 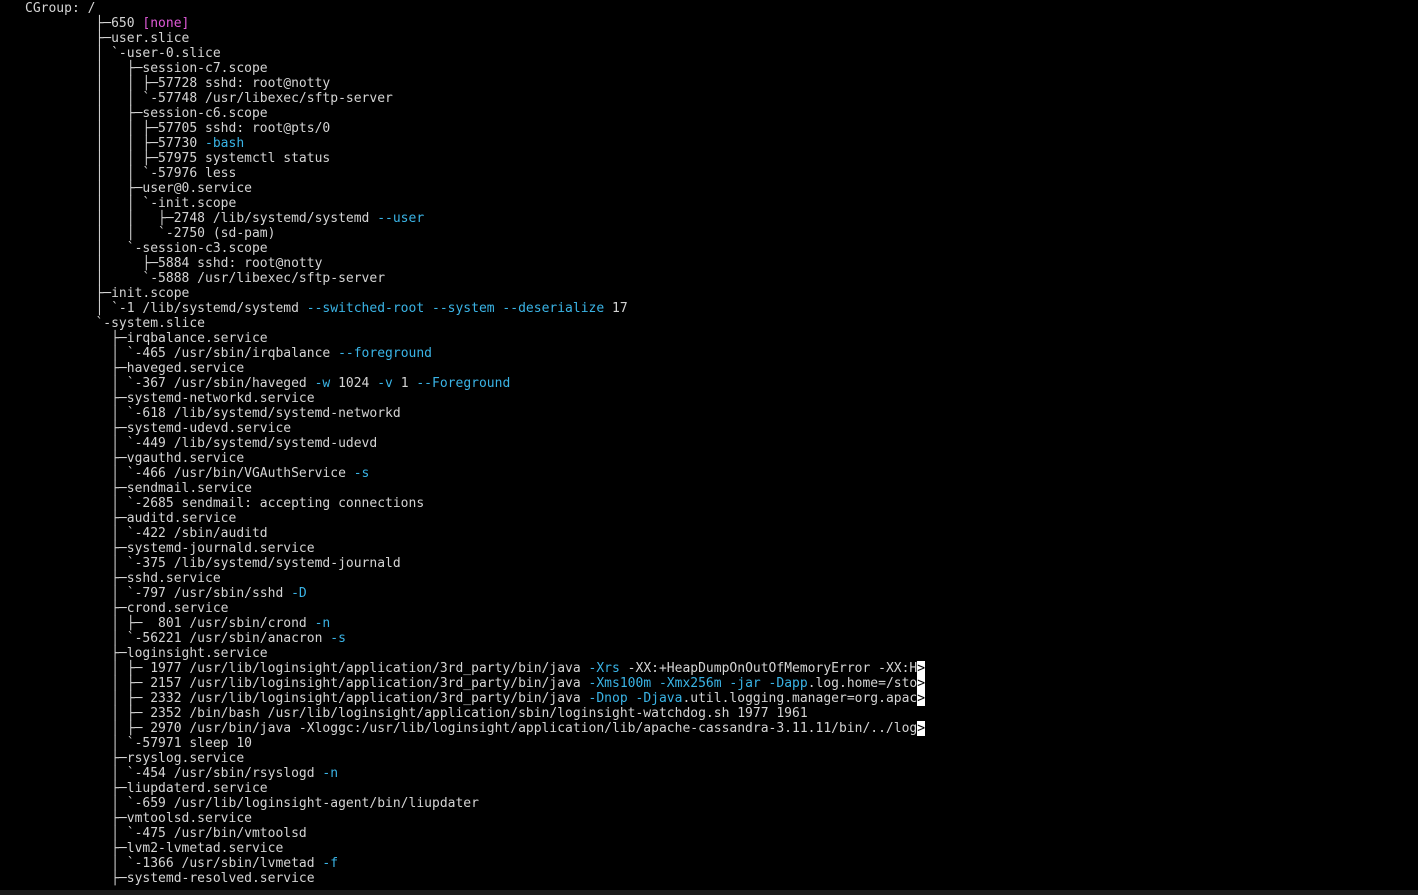 I want to click on terminal-line: │ ├─session-c7.scope, so click(x=146, y=68).